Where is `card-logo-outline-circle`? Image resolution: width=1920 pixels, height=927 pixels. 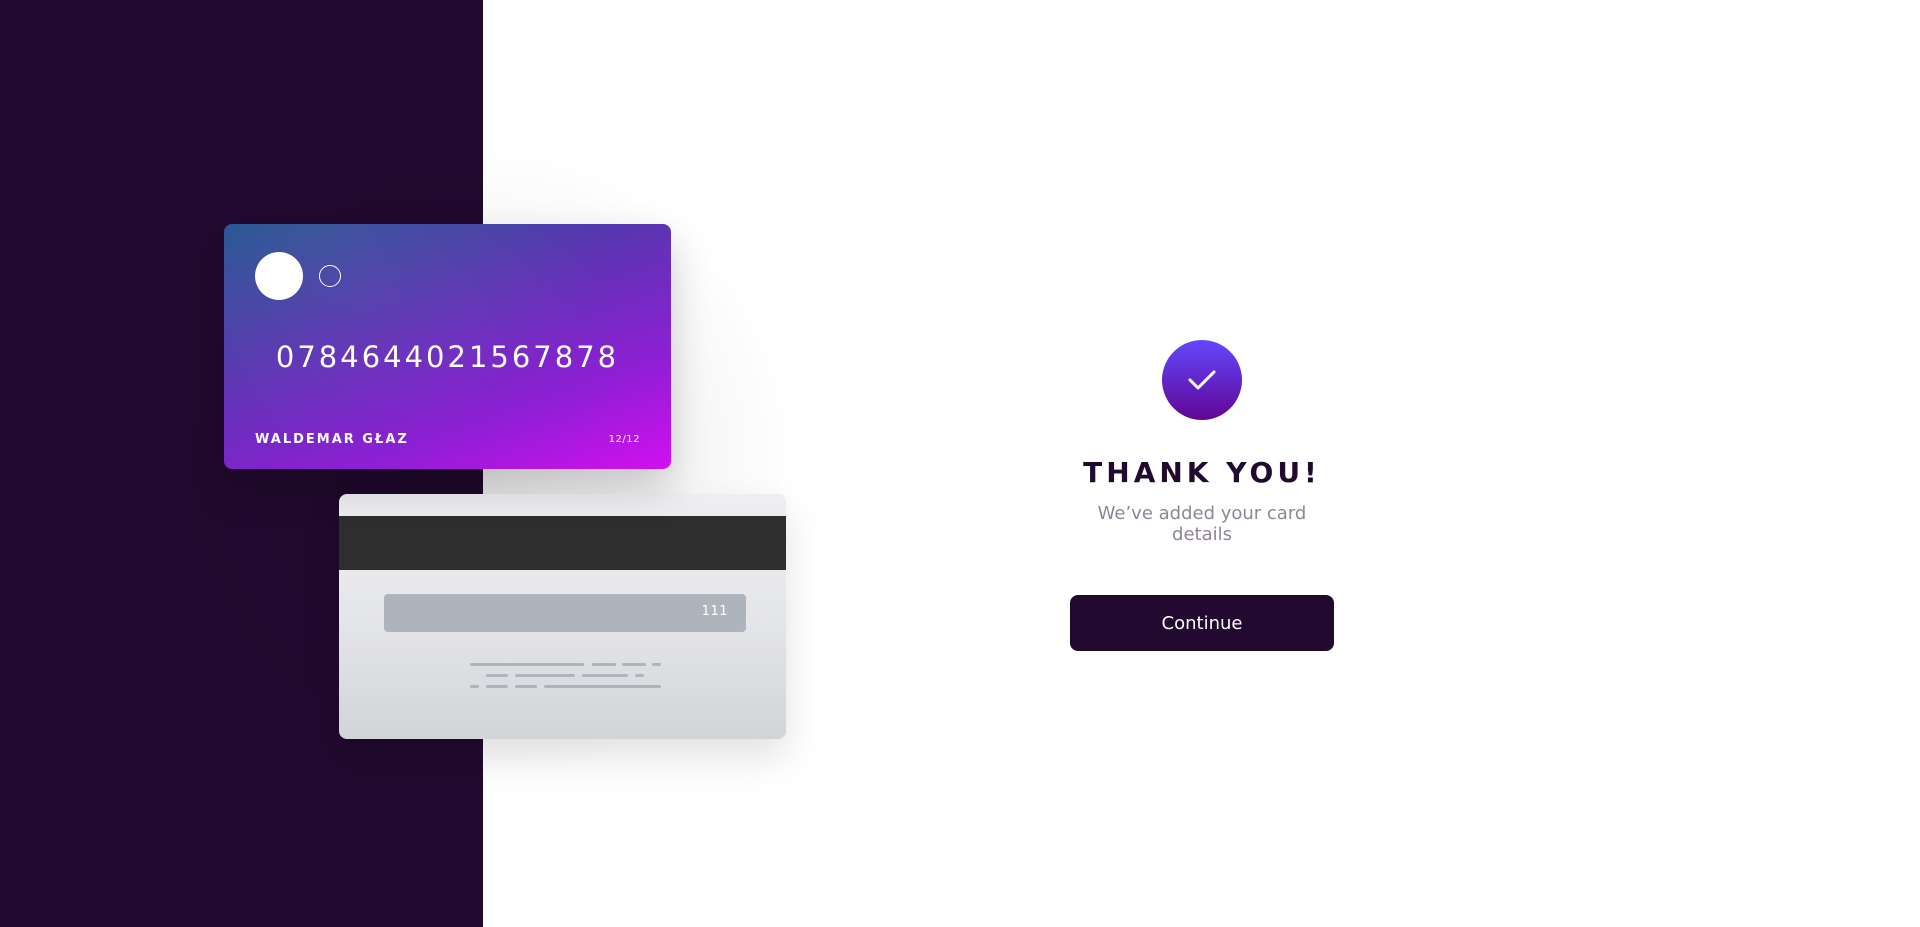 card-logo-outline-circle is located at coordinates (330, 276).